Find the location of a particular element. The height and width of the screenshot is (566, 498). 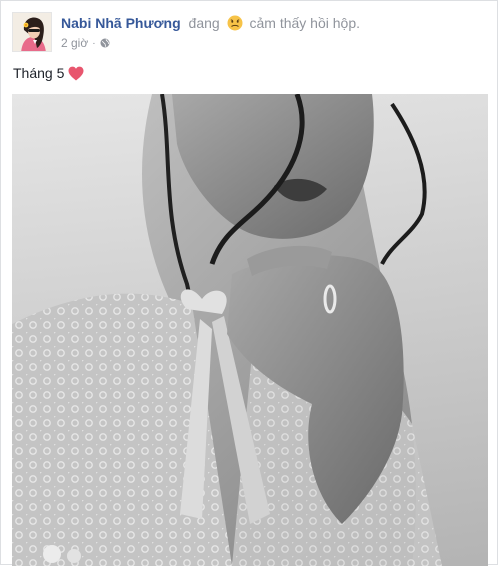

post-header: Nabi Nhã Phương đang cảm thấy hồi hộp. is located at coordinates (210, 23).